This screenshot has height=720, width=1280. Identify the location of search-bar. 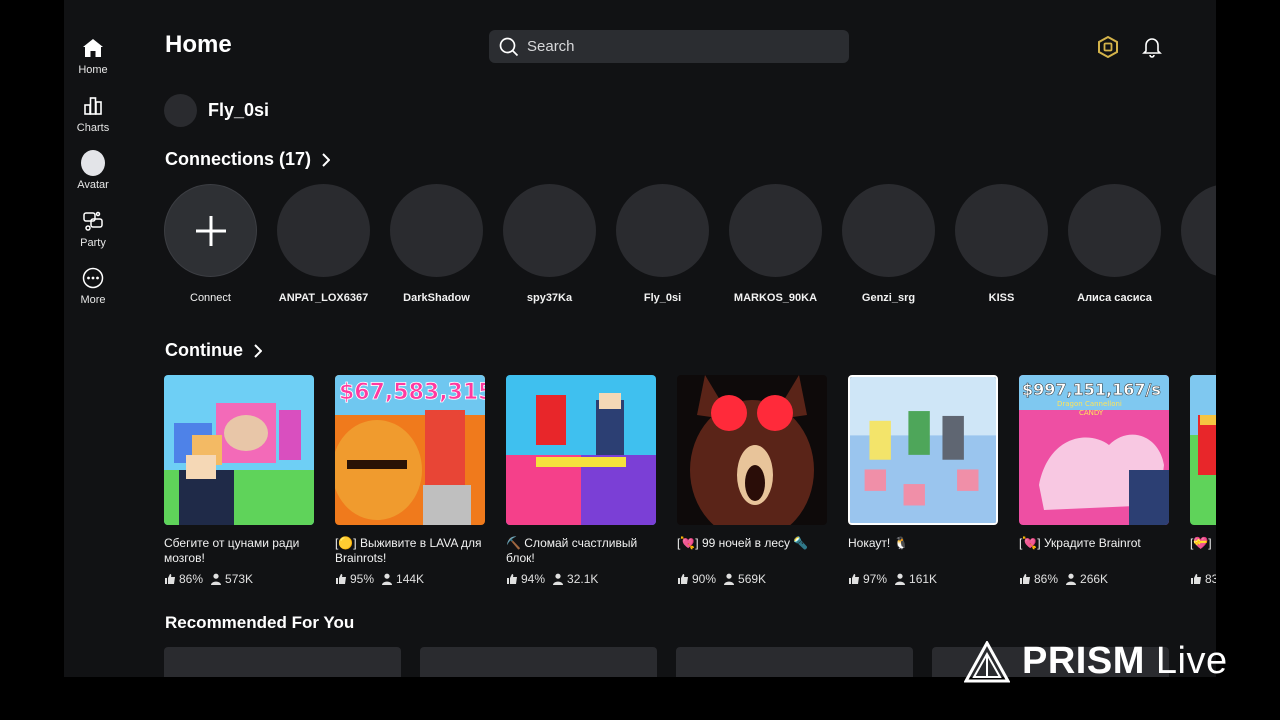
(669, 46).